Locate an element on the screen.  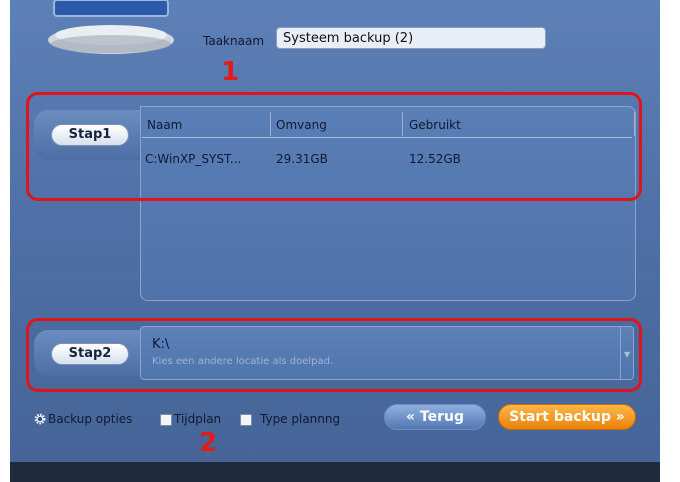
hard-drive-icon is located at coordinates (111, 27).